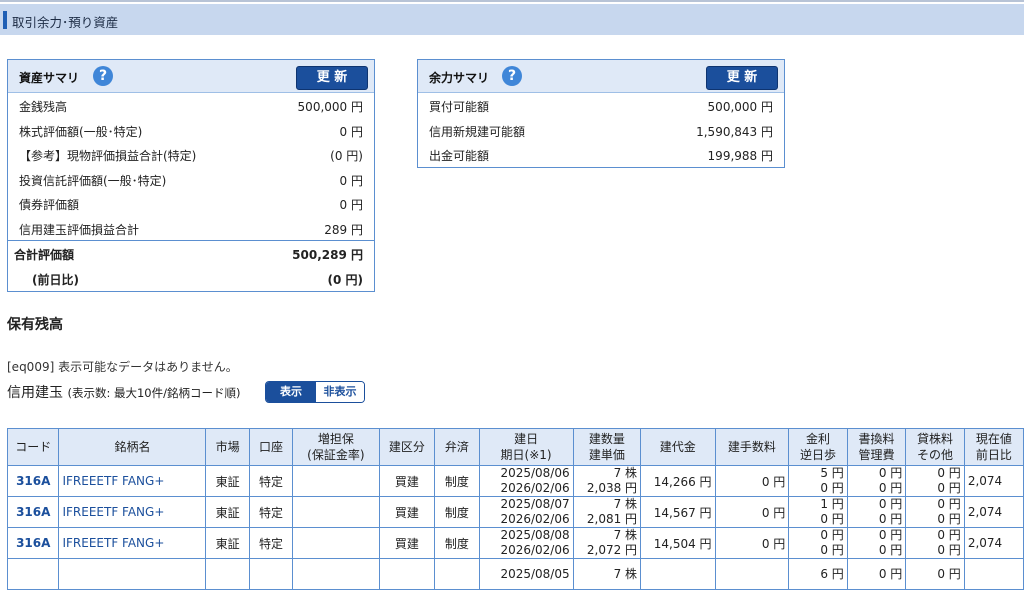 The width and height of the screenshot is (1024, 590). Describe the element at coordinates (832, 504) in the screenshot. I see `cell-interest-line: 1 円` at that location.